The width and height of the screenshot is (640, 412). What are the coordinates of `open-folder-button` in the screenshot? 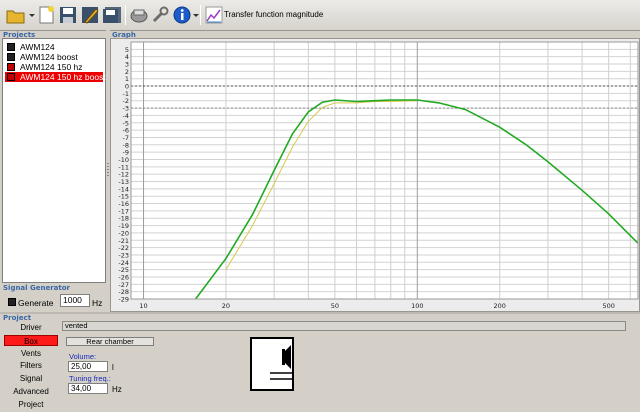 It's located at (16, 15).